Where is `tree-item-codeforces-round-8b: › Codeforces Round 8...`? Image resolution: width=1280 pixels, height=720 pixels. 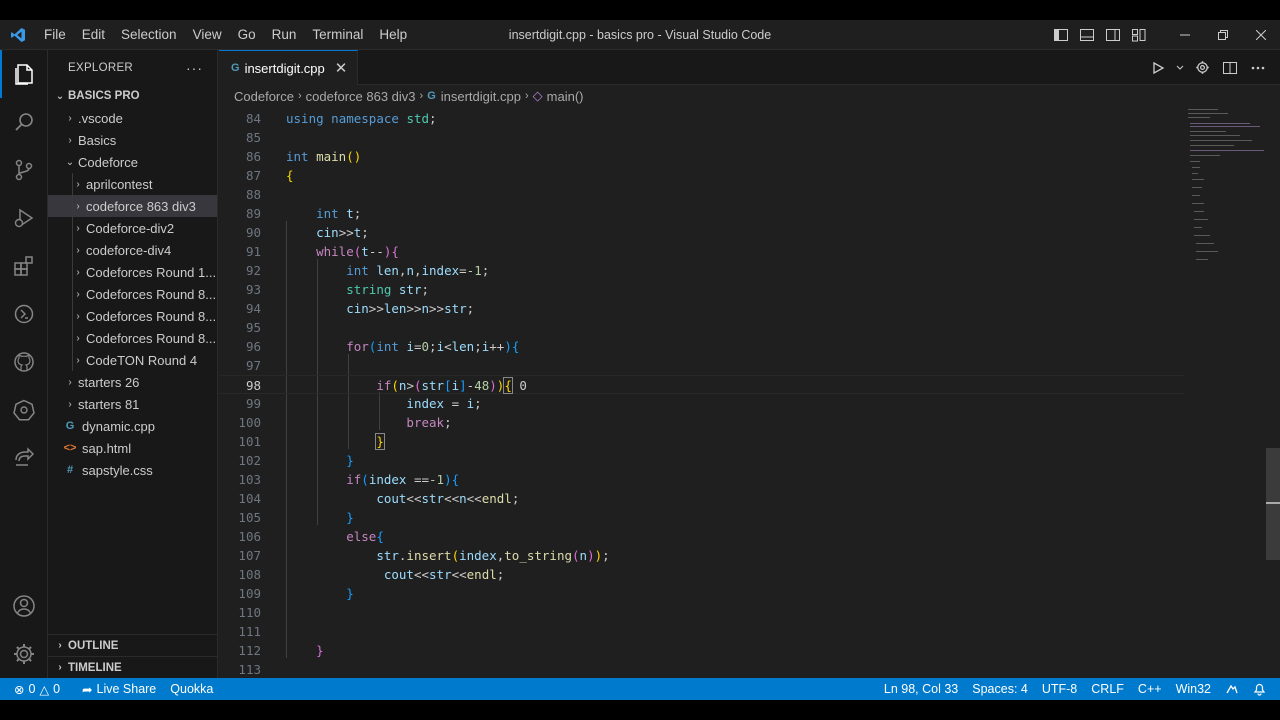
tree-item-codeforces-round-8b: › Codeforces Round 8... is located at coordinates (132, 316).